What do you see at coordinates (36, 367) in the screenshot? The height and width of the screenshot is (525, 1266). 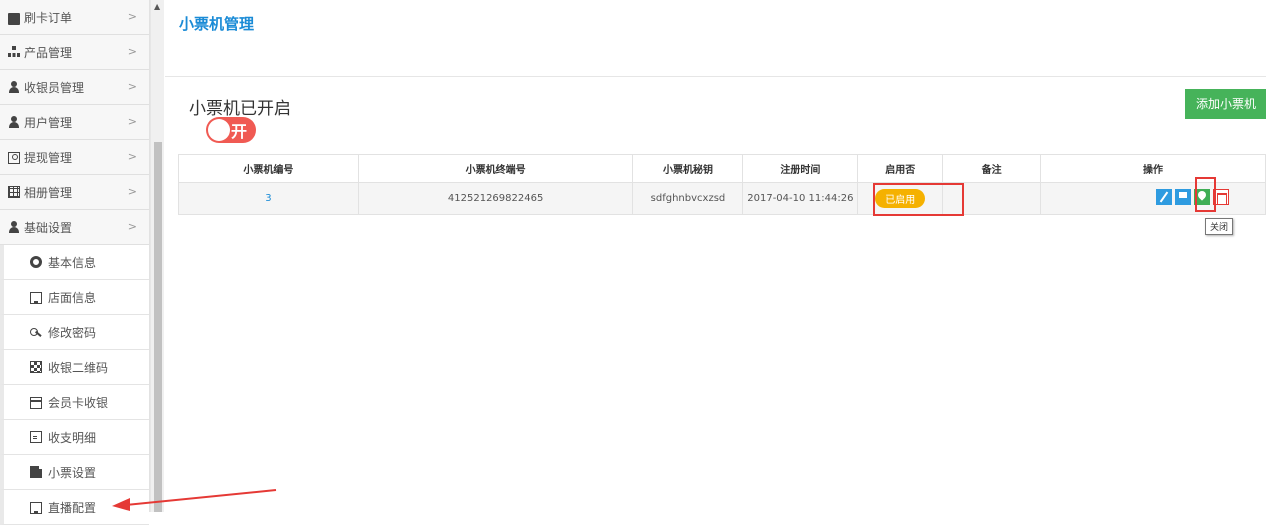 I see `qrcode-icon` at bounding box center [36, 367].